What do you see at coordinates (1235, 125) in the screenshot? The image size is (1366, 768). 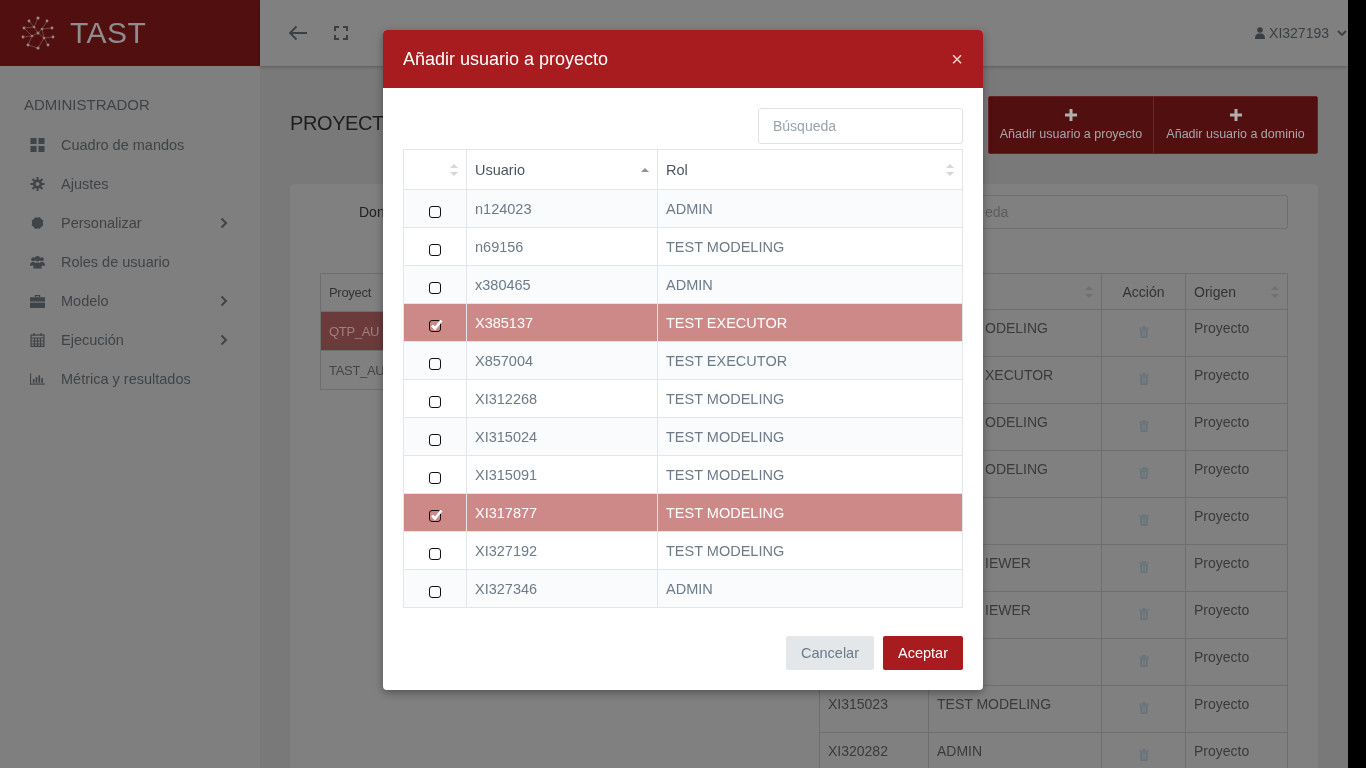 I see `add-user-button: Añadir usuario a dominio` at bounding box center [1235, 125].